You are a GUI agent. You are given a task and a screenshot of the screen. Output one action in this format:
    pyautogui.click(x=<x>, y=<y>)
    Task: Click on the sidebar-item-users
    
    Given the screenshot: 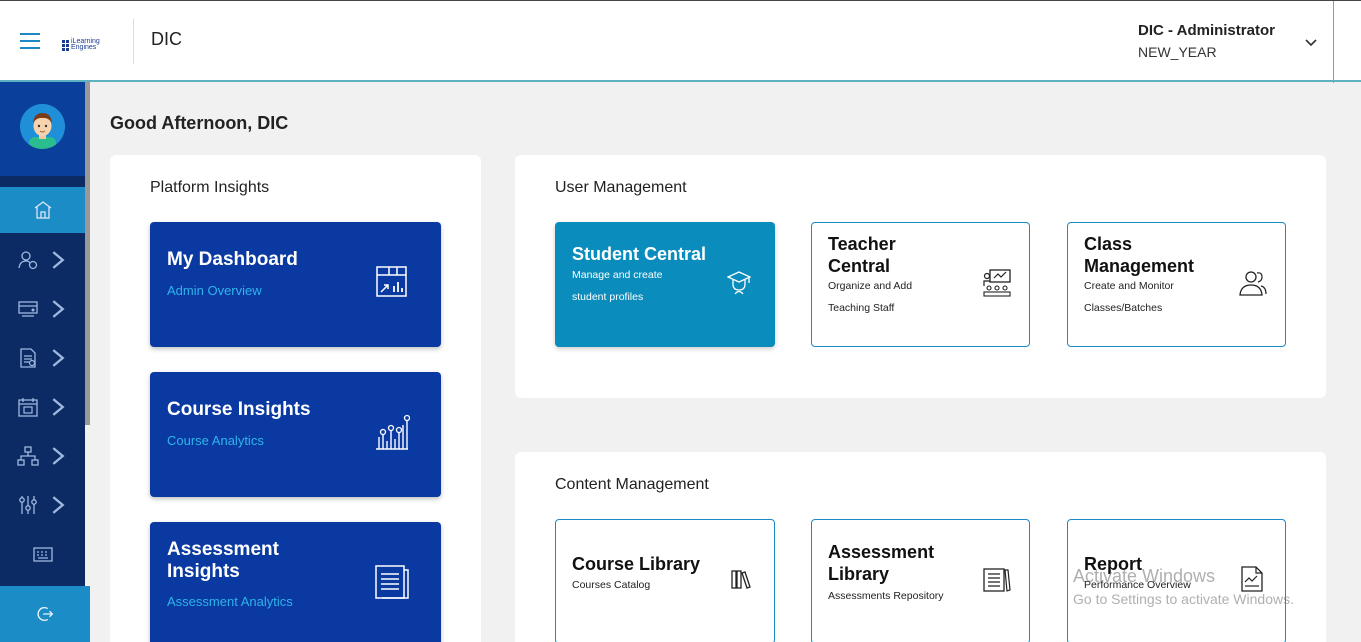 What is the action you would take?
    pyautogui.click(x=42, y=260)
    